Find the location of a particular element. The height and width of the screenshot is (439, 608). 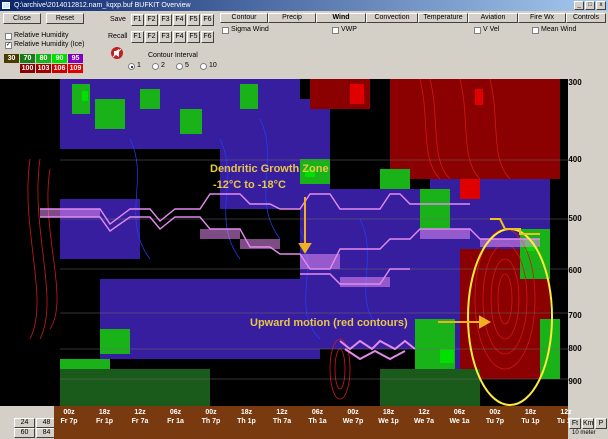

tab-temperature: Temperature is located at coordinates (443, 18).